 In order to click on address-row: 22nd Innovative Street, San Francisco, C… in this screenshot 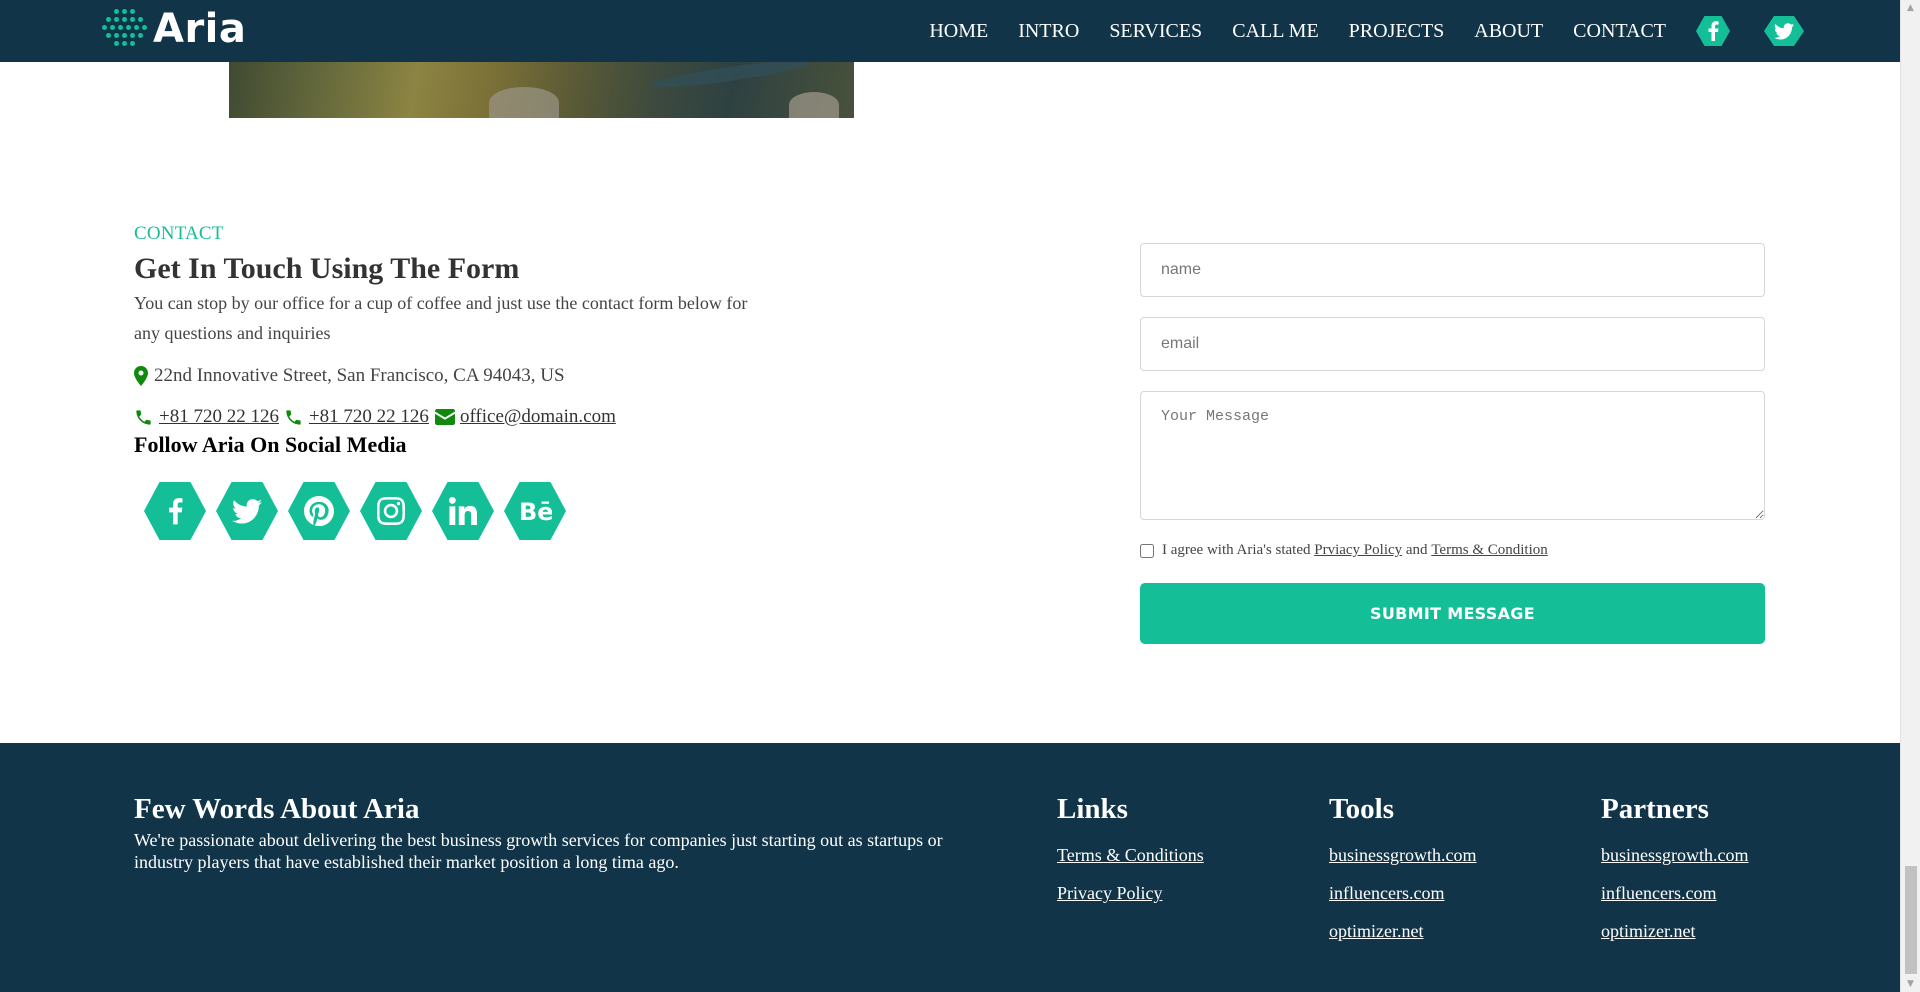, I will do `click(349, 376)`.